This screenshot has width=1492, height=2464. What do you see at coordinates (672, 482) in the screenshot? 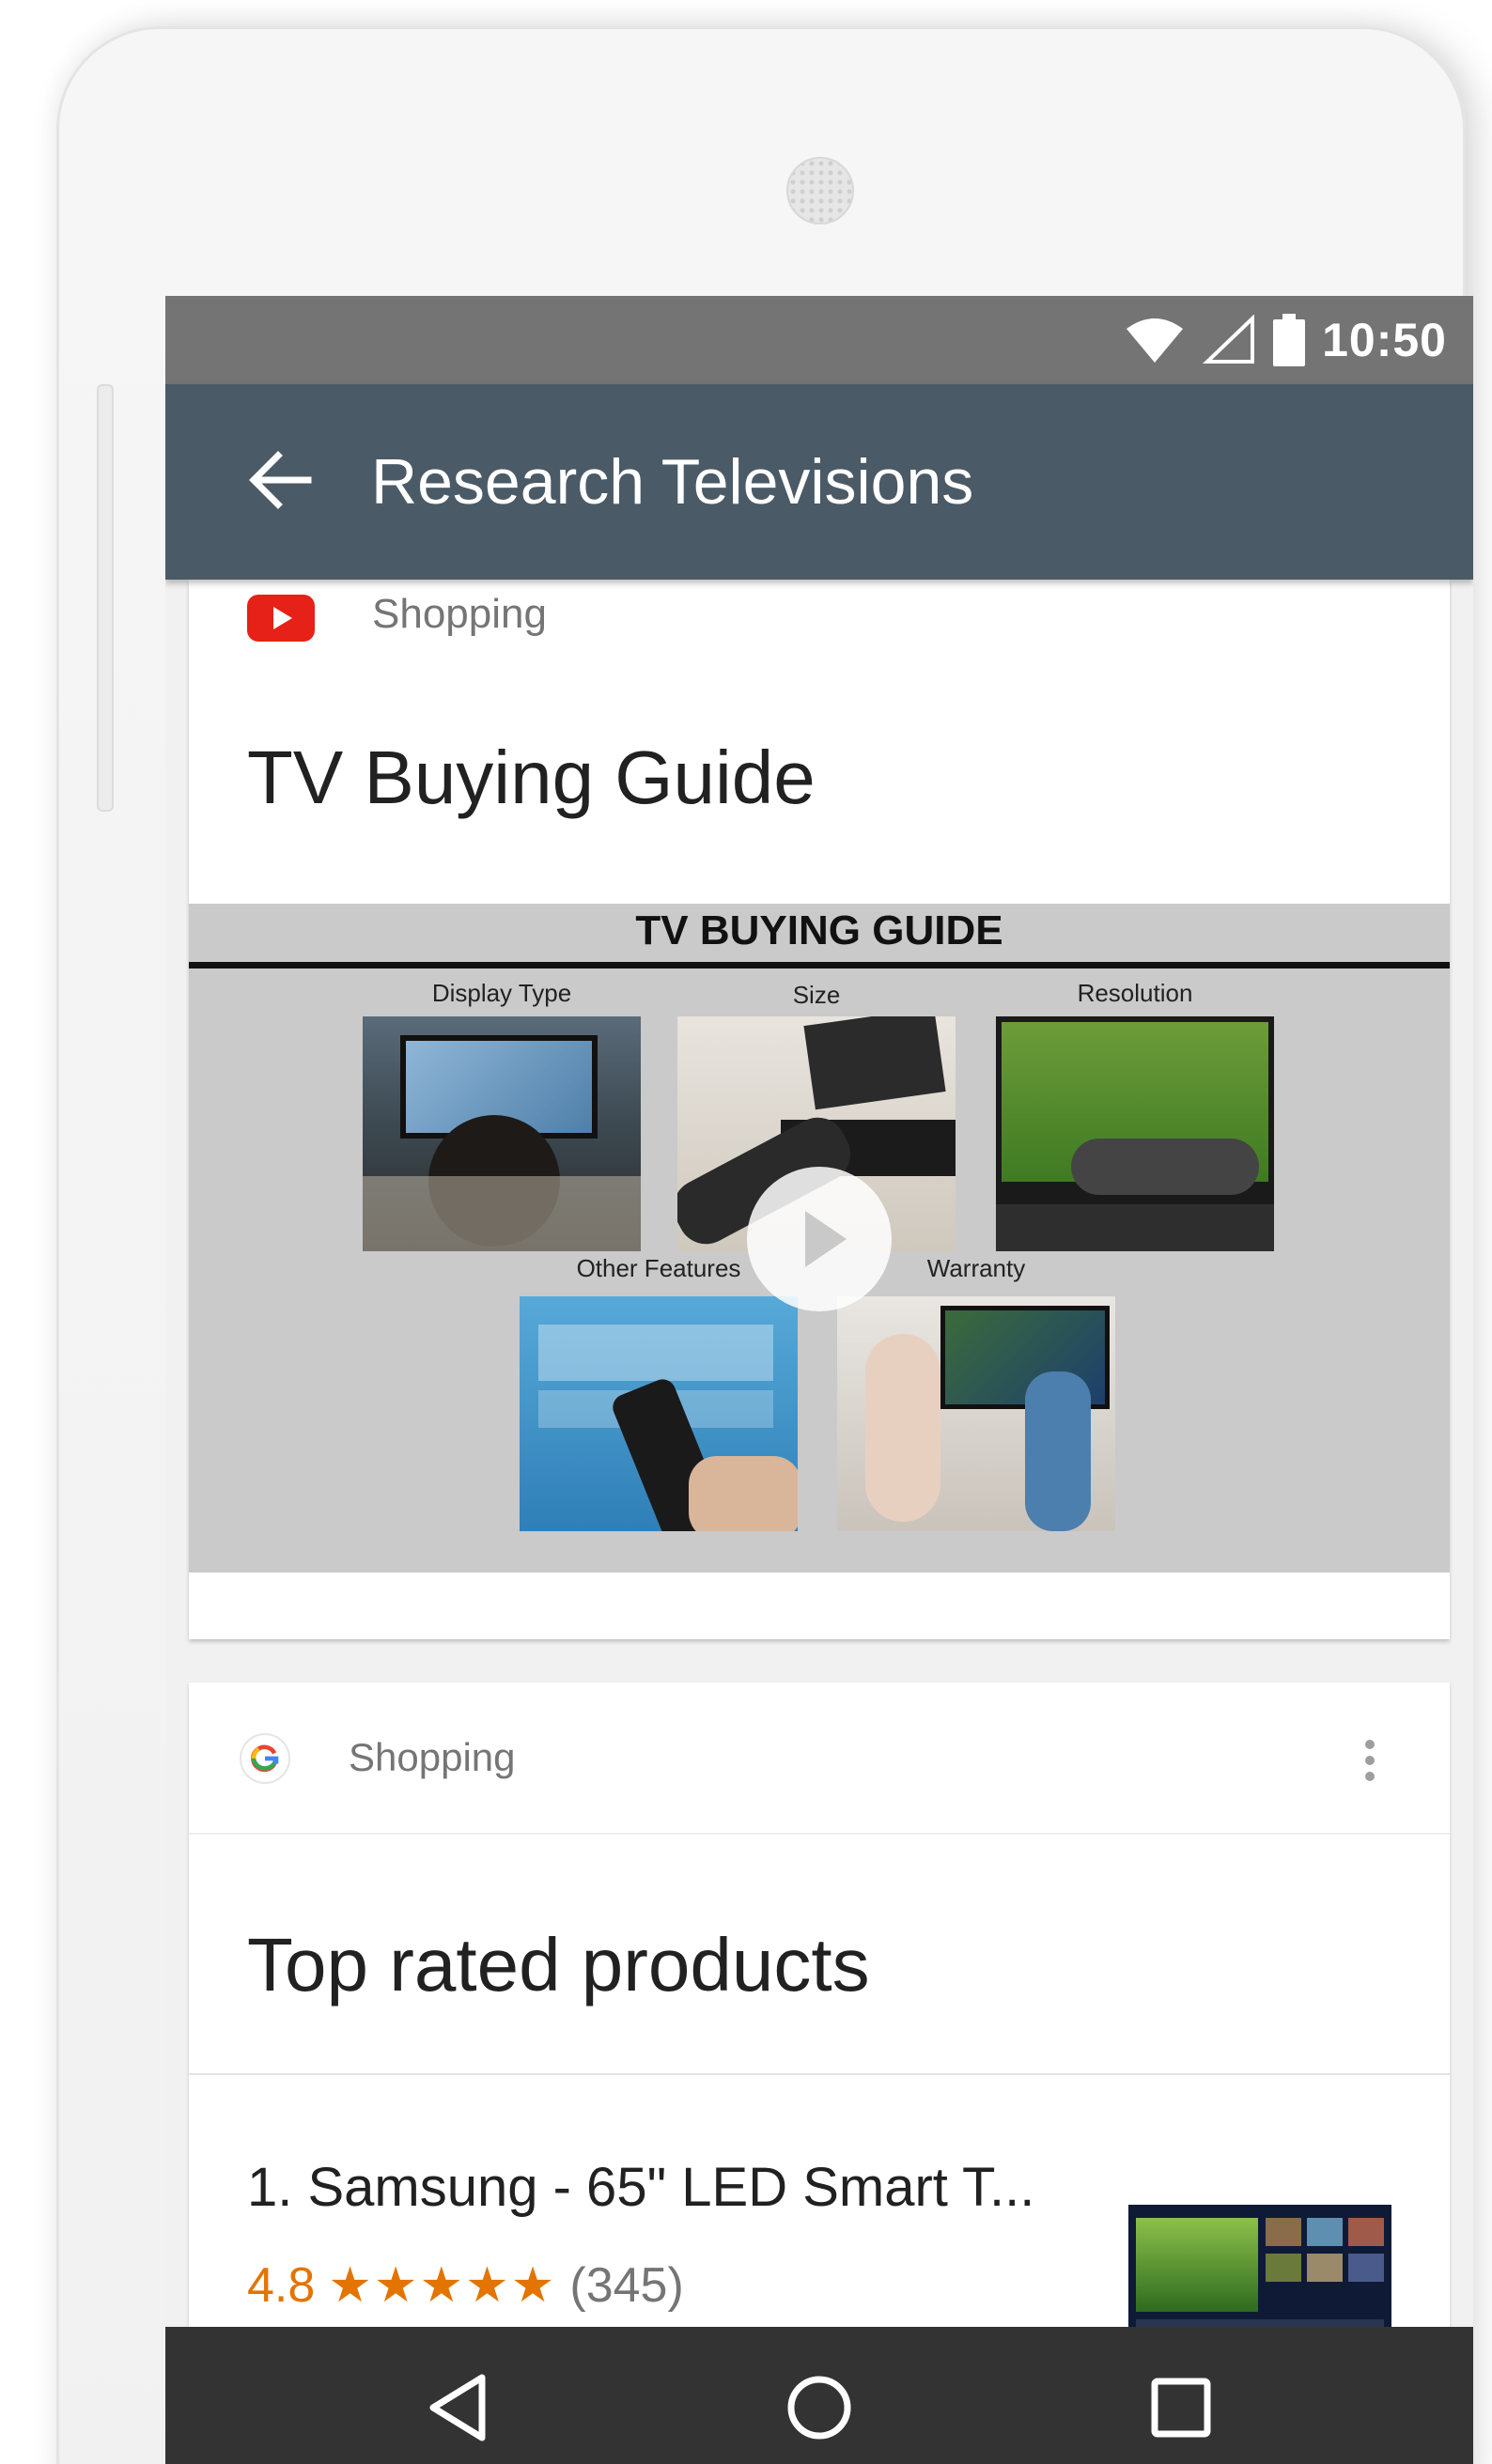
I see `page-title: Research Televisions` at bounding box center [672, 482].